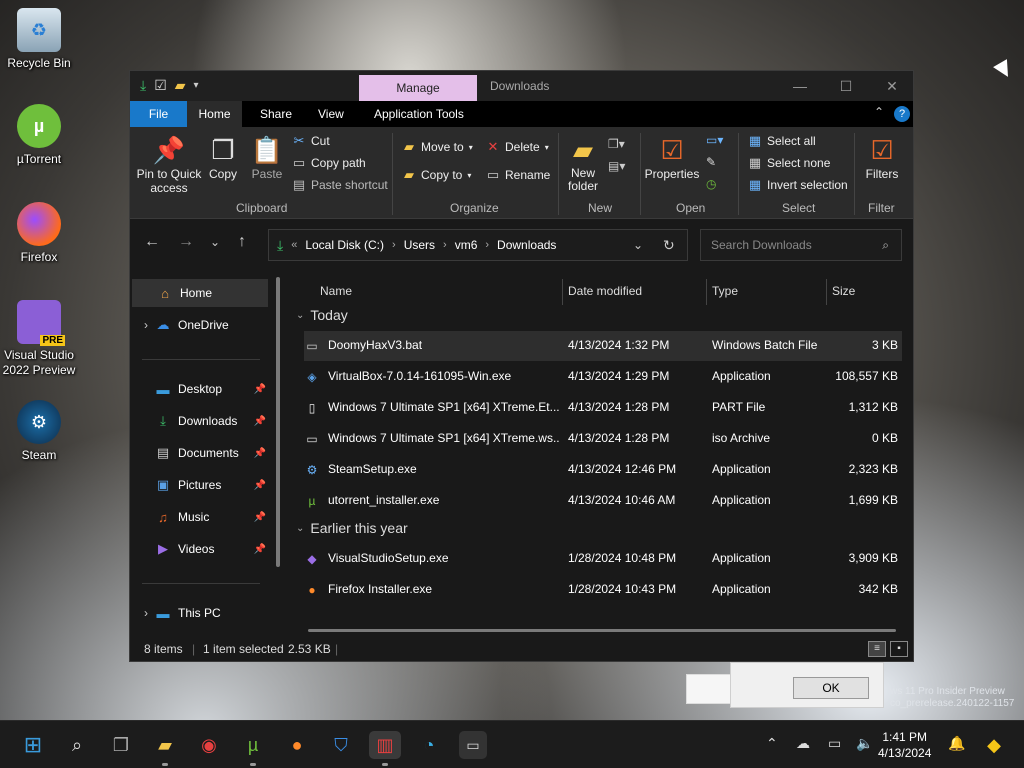  What do you see at coordinates (518, 175) in the screenshot?
I see `rename-button: ▭ Rename` at bounding box center [518, 175].